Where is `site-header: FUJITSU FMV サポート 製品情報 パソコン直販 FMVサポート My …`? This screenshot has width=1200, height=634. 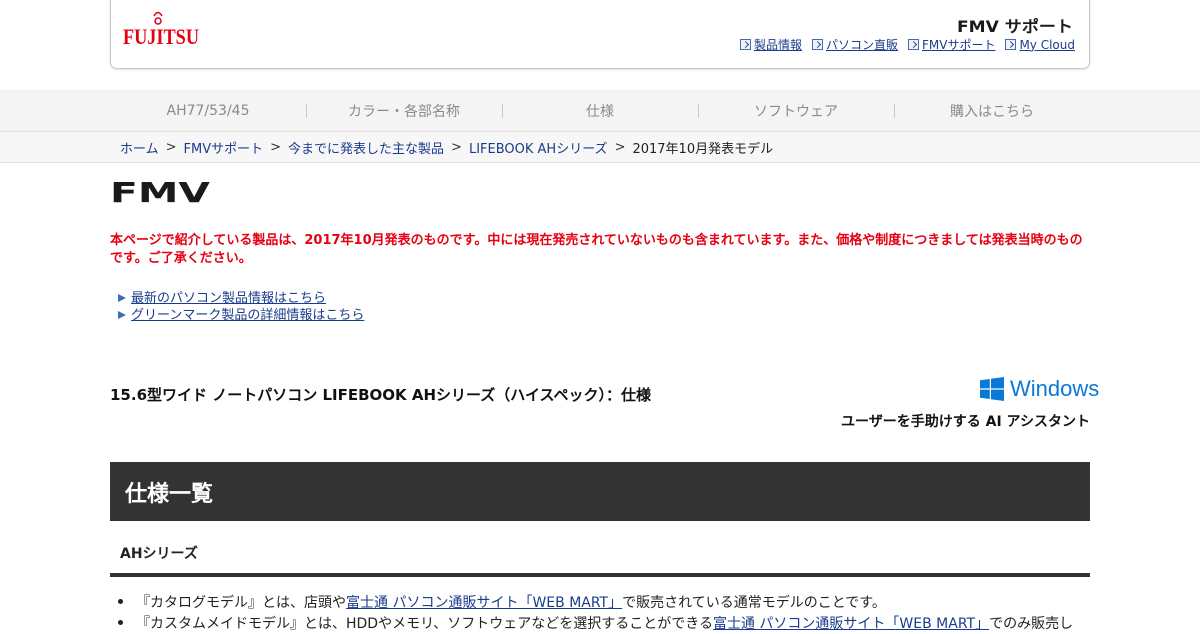 site-header: FUJITSU FMV サポート 製品情報 パソコン直販 FMVサポート My … is located at coordinates (600, 34).